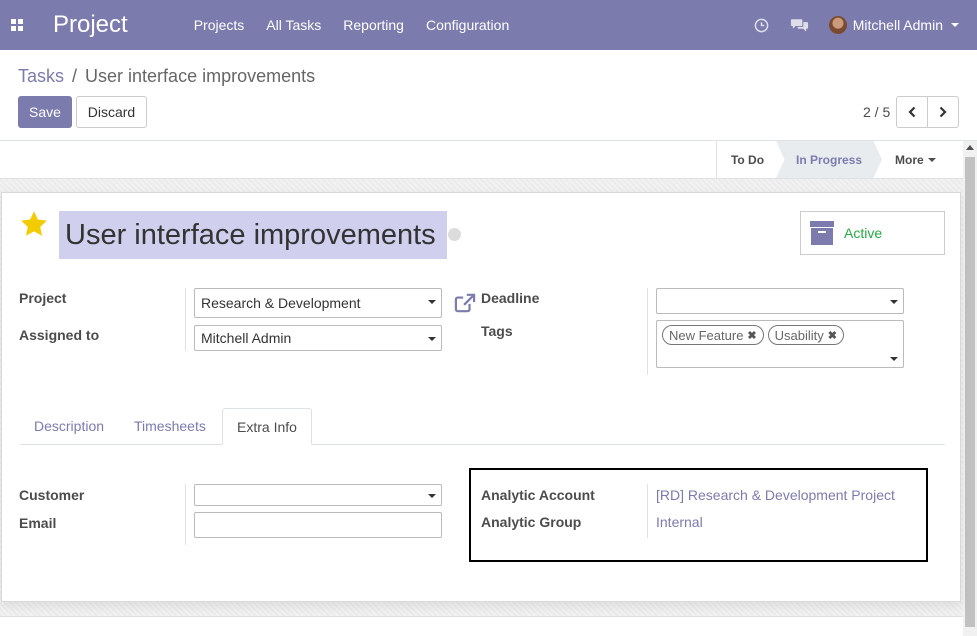  I want to click on assigned-to-label: Assigned to, so click(59, 335).